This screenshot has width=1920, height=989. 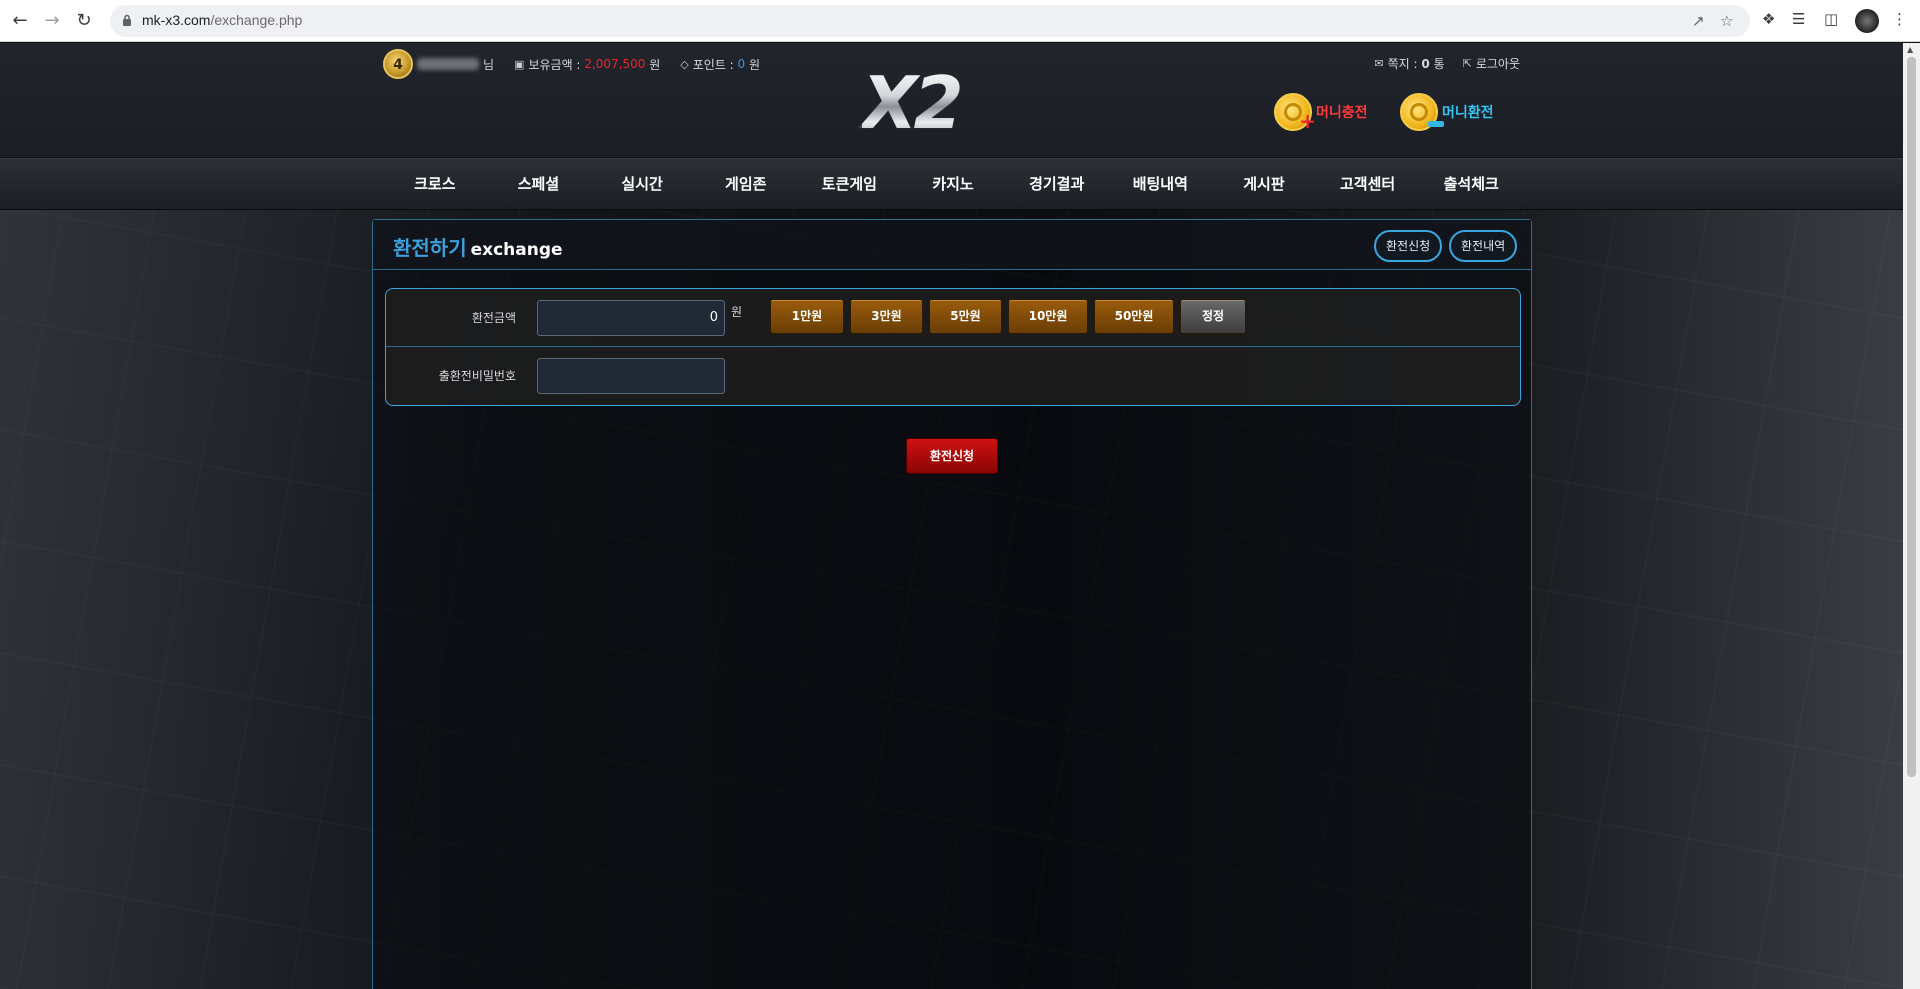 What do you see at coordinates (930, 21) in the screenshot?
I see `address-bar: mk-x3.com/exchange.php ↗ ☆` at bounding box center [930, 21].